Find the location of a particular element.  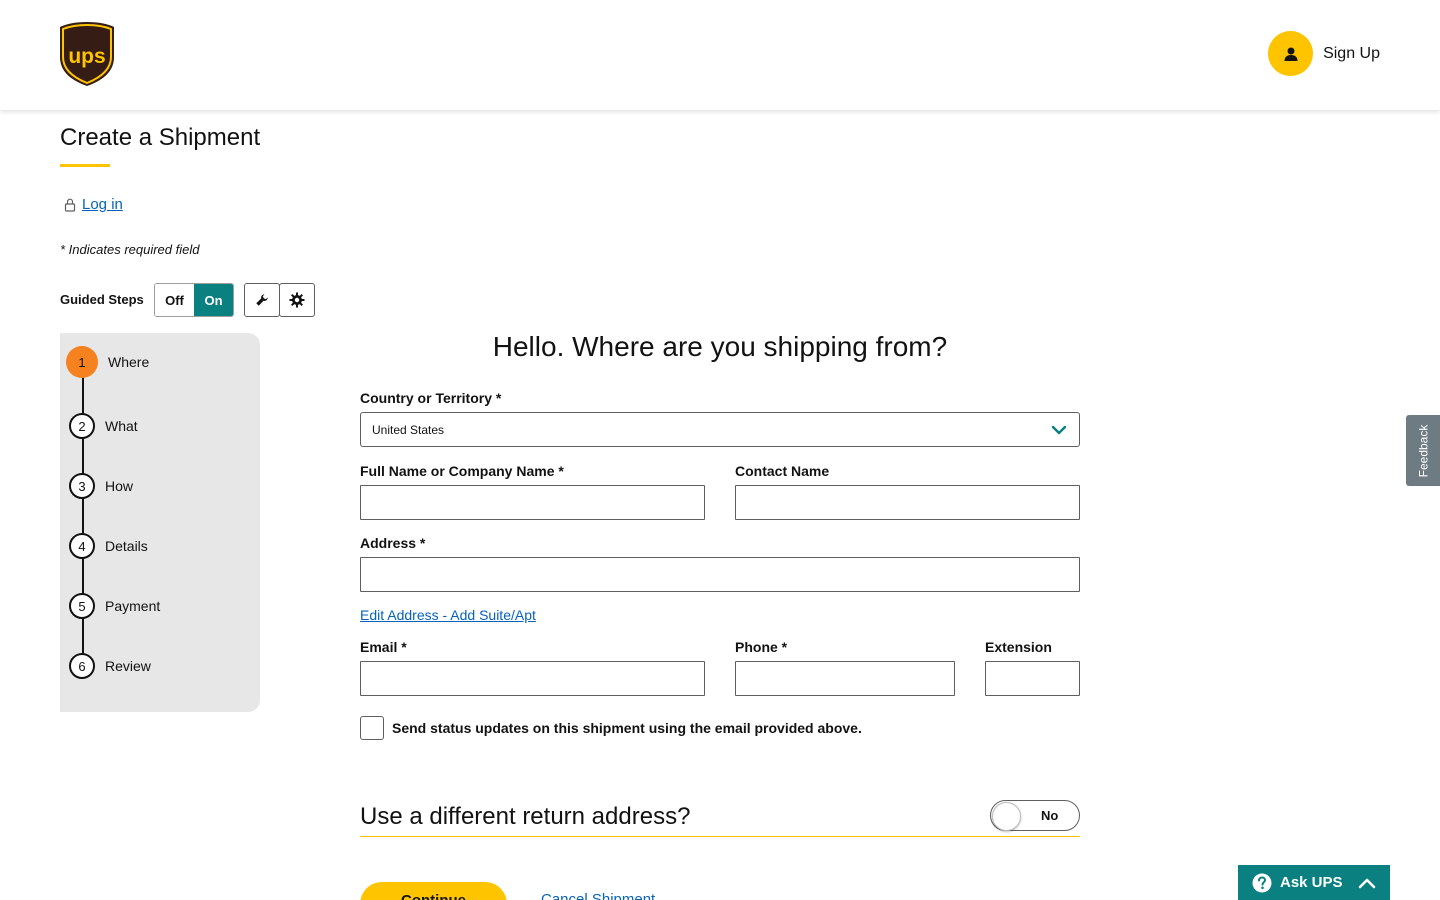

step-number: 2 is located at coordinates (82, 426).